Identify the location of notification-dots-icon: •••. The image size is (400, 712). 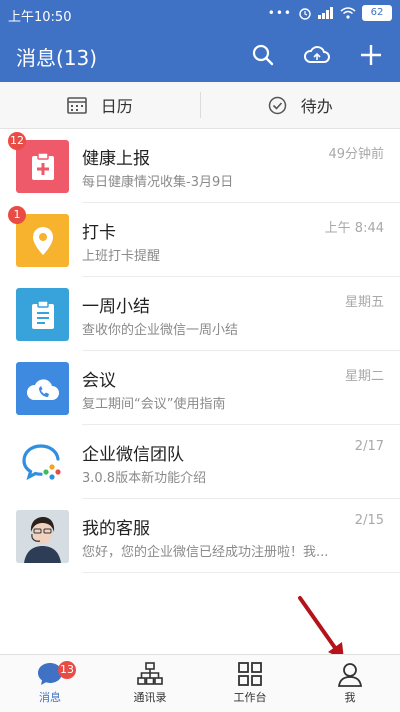
(280, 13).